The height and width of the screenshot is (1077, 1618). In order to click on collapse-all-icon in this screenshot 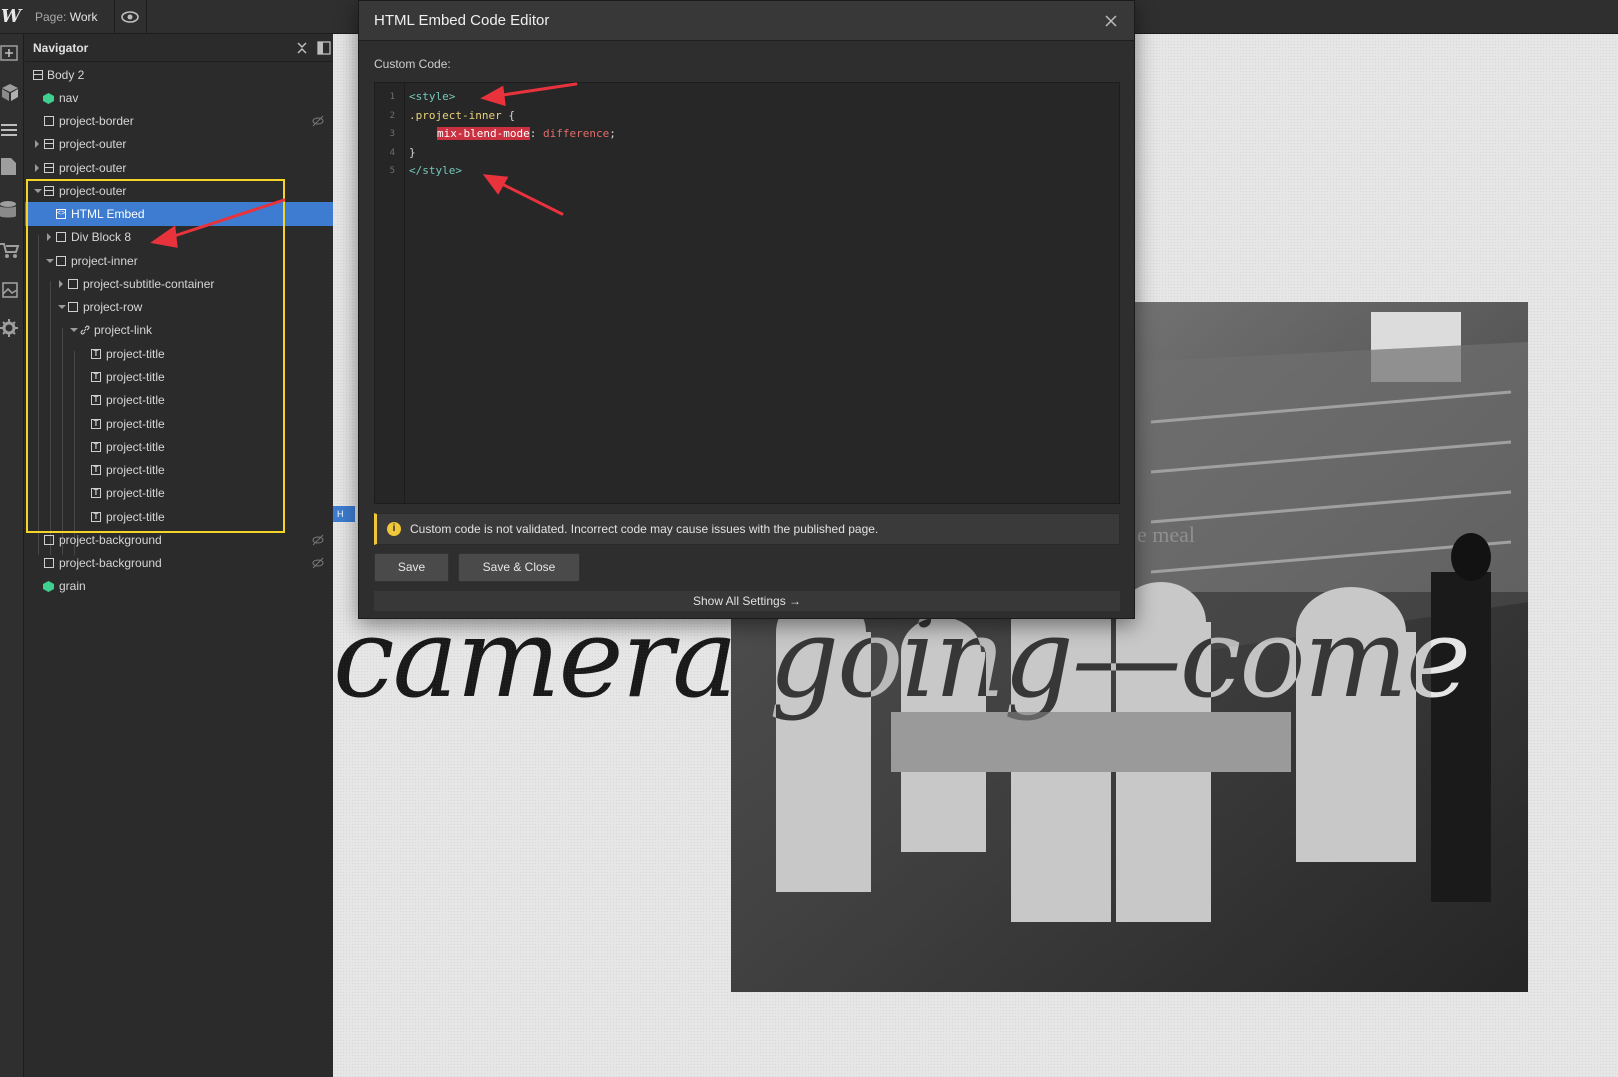, I will do `click(302, 48)`.